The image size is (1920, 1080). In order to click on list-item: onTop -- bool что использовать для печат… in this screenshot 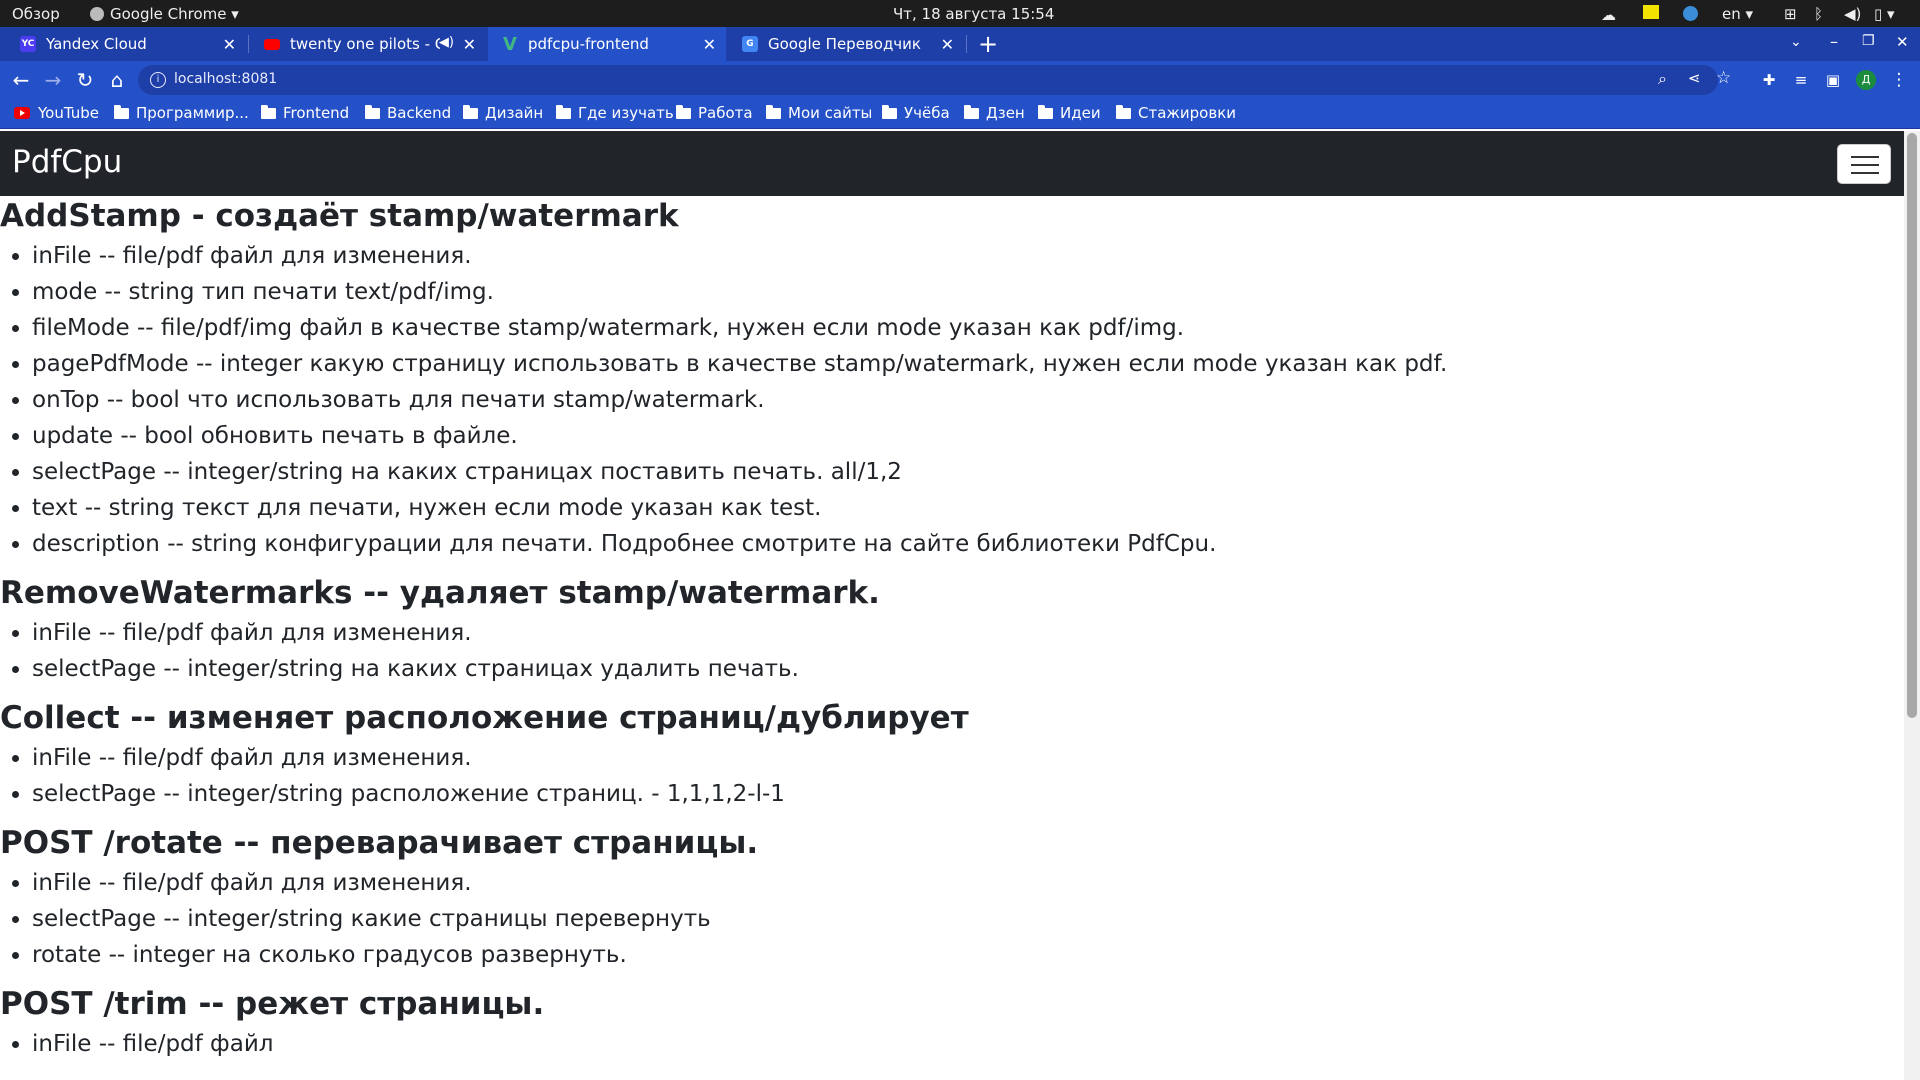, I will do `click(966, 400)`.